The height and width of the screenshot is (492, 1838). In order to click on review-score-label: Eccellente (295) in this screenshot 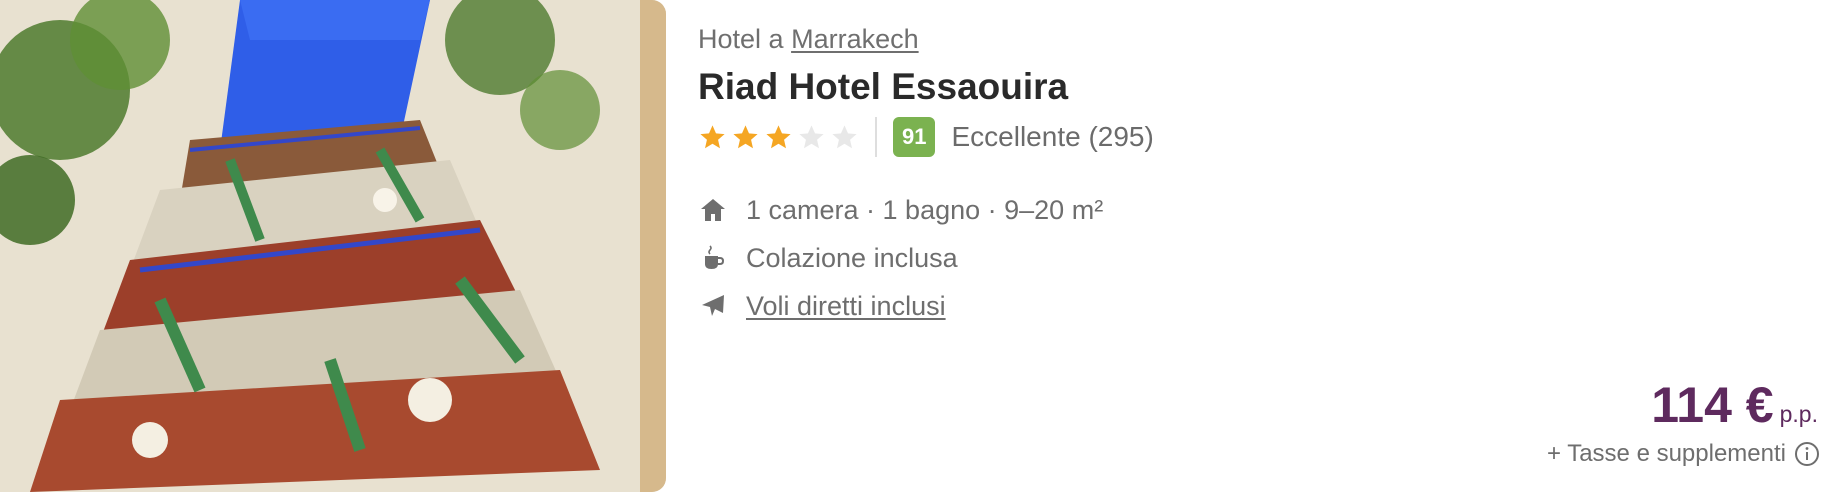, I will do `click(1052, 137)`.